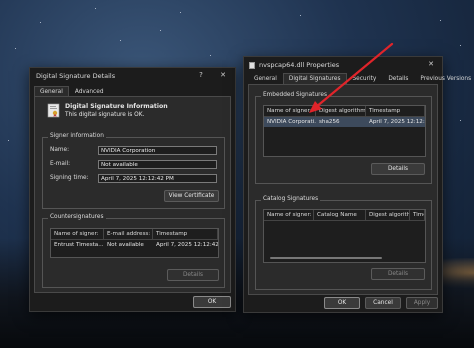  Describe the element at coordinates (76, 76) in the screenshot. I see `window-title: Digital Signature Details` at that location.